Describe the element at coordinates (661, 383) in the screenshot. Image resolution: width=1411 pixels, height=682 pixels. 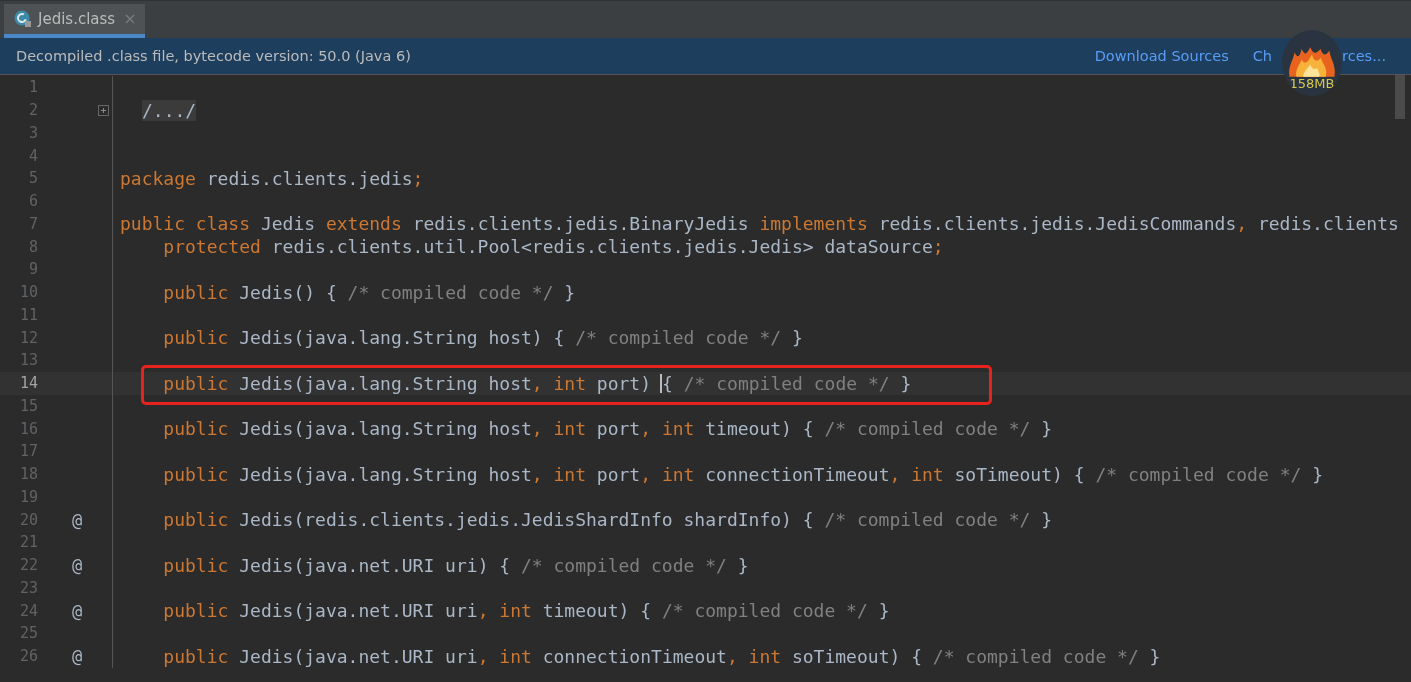
I see `text-caret` at that location.